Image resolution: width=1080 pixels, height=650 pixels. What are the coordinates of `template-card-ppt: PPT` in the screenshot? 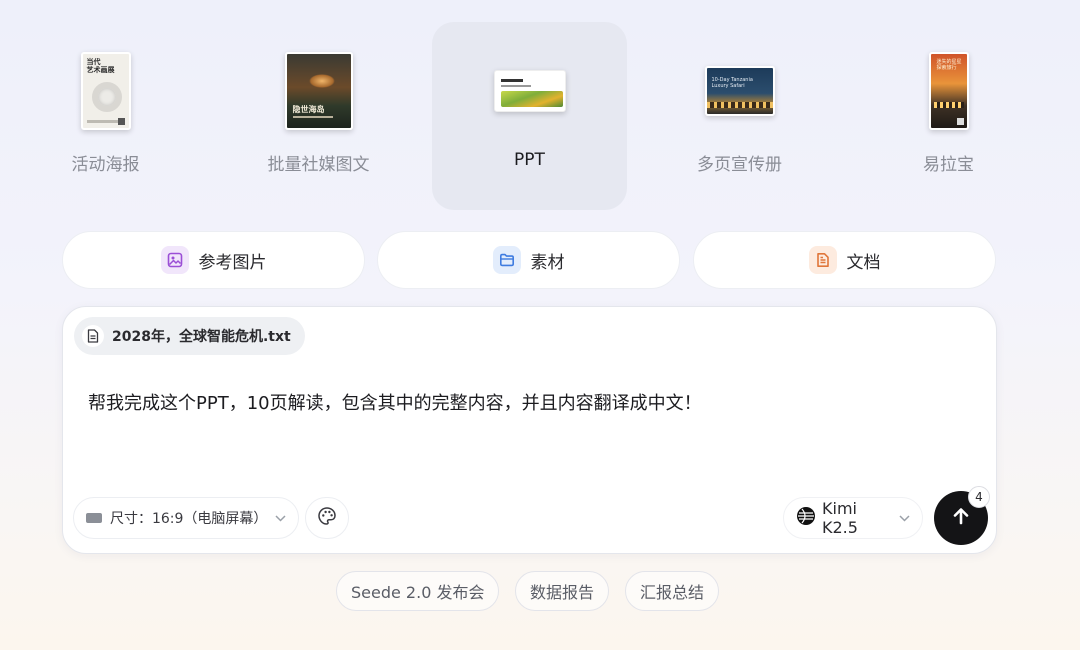 It's located at (529, 116).